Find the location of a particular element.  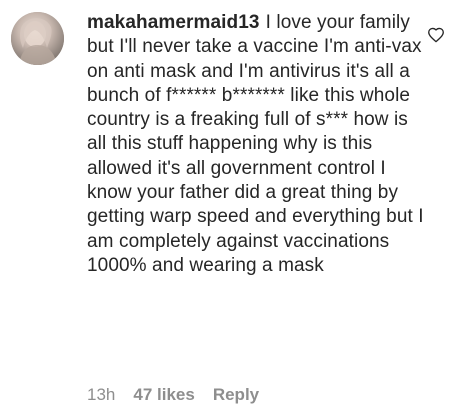

reply-button: Reply is located at coordinates (236, 395).